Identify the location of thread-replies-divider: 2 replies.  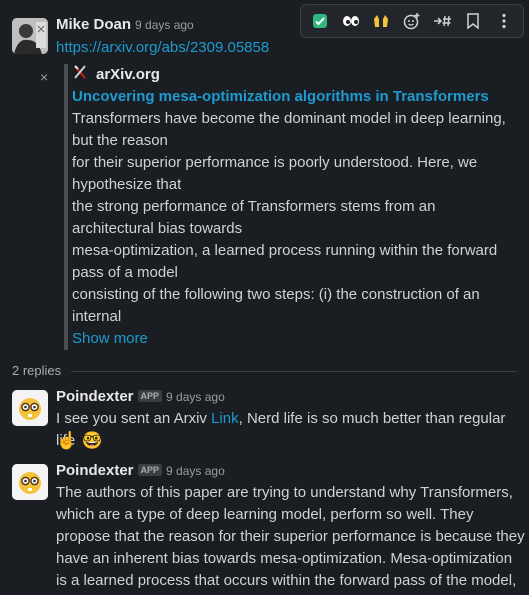
(264, 371).